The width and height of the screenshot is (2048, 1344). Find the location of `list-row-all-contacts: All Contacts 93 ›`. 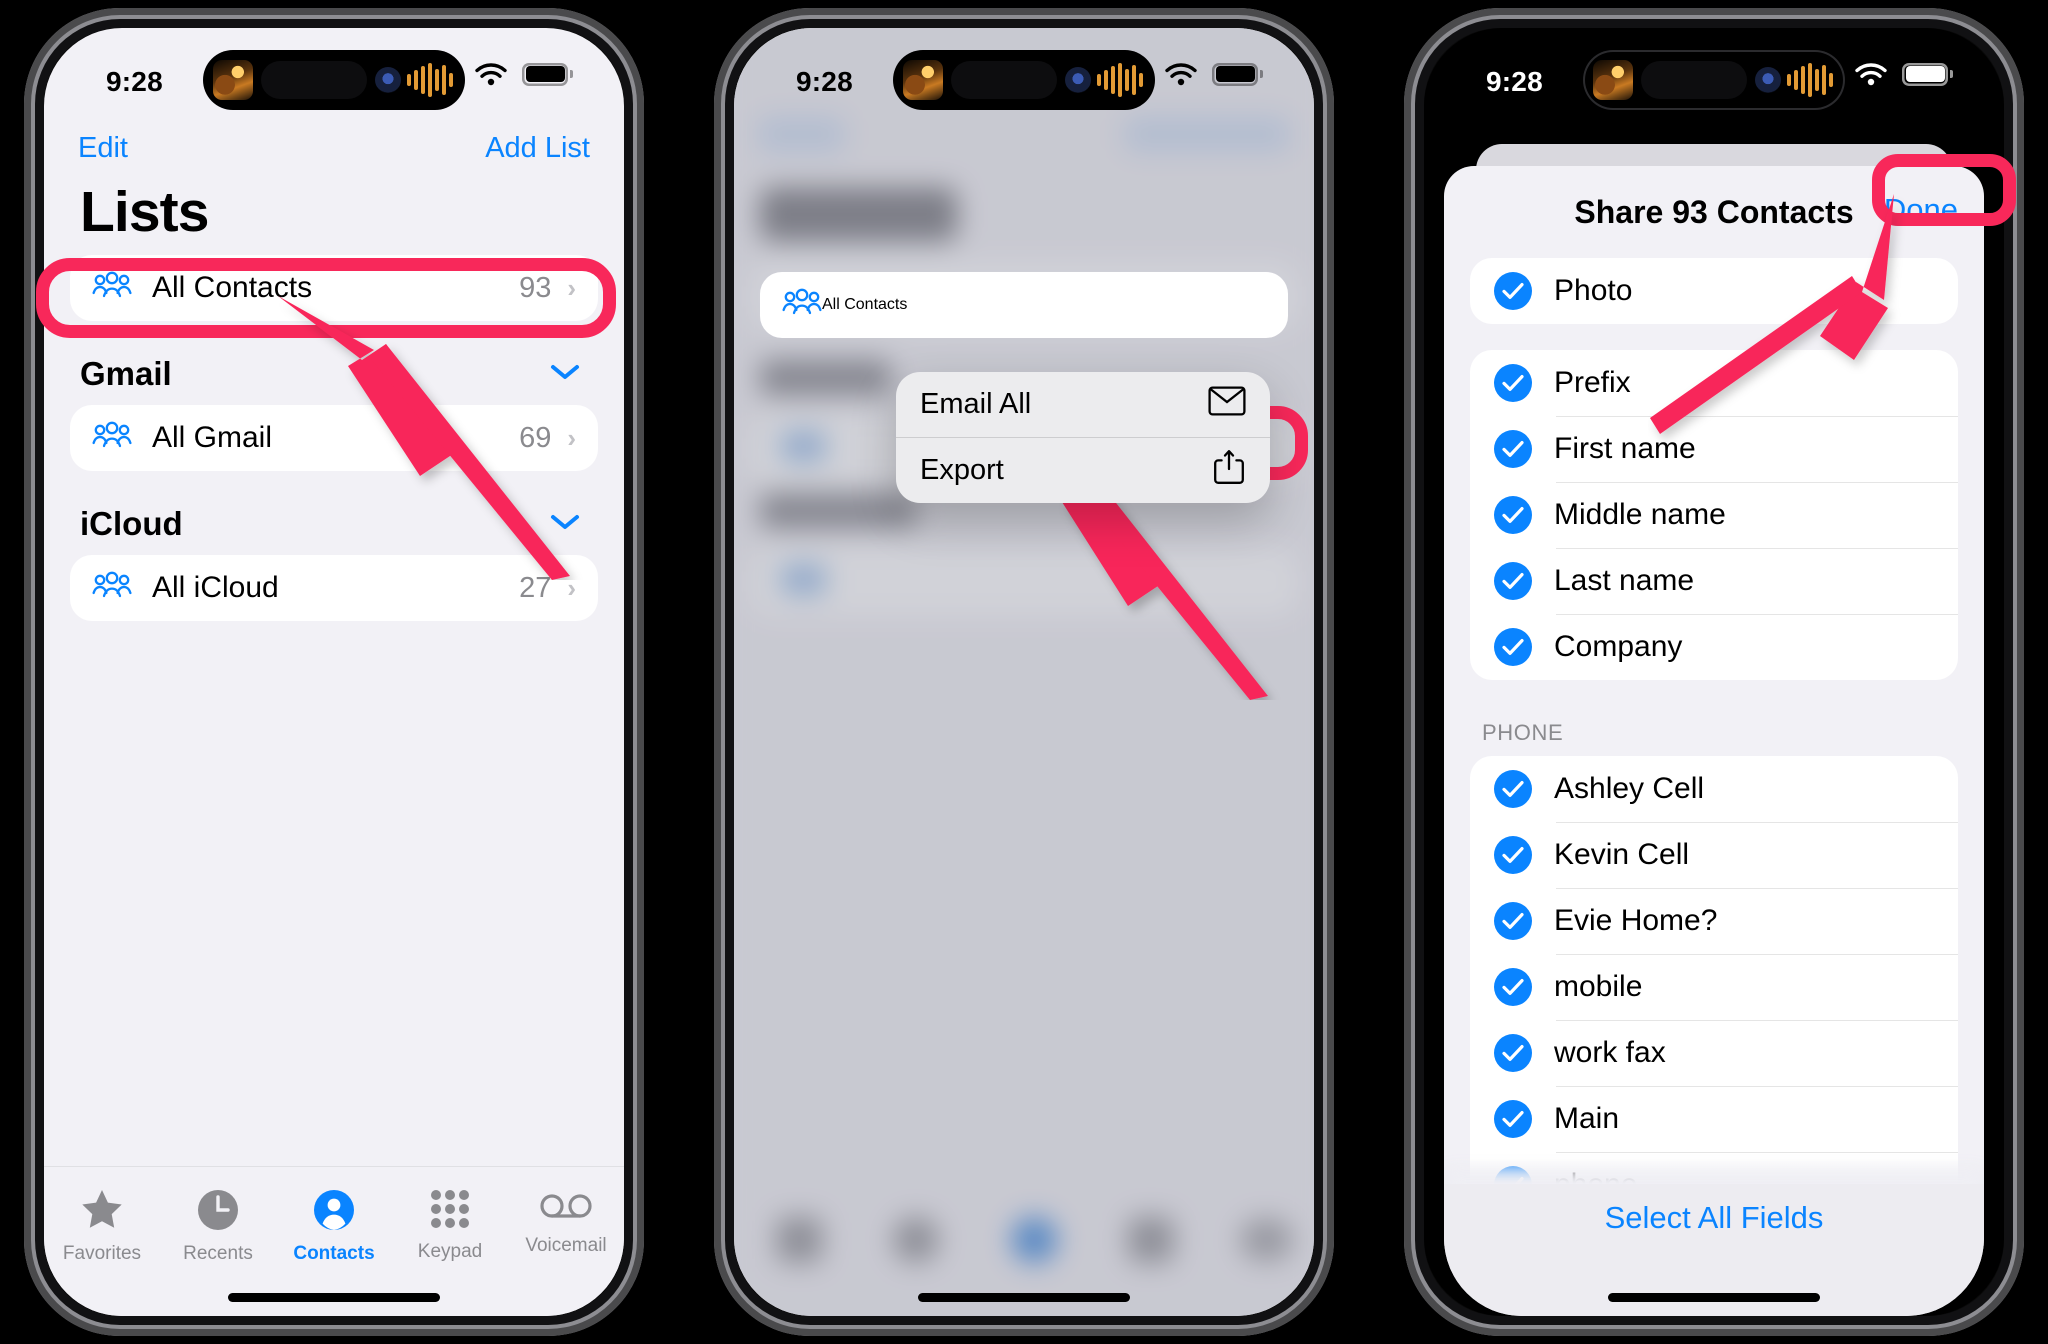

list-row-all-contacts: All Contacts 93 › is located at coordinates (334, 288).